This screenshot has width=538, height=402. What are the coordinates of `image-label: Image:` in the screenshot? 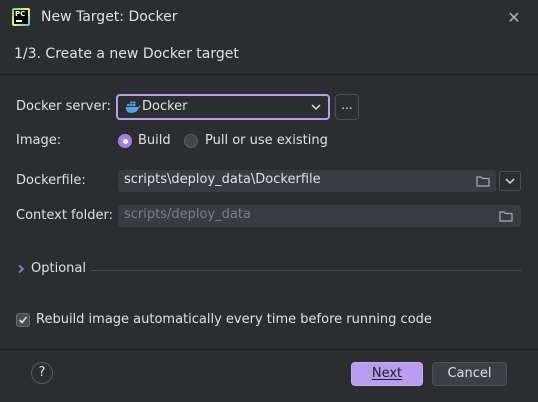 It's located at (39, 140).